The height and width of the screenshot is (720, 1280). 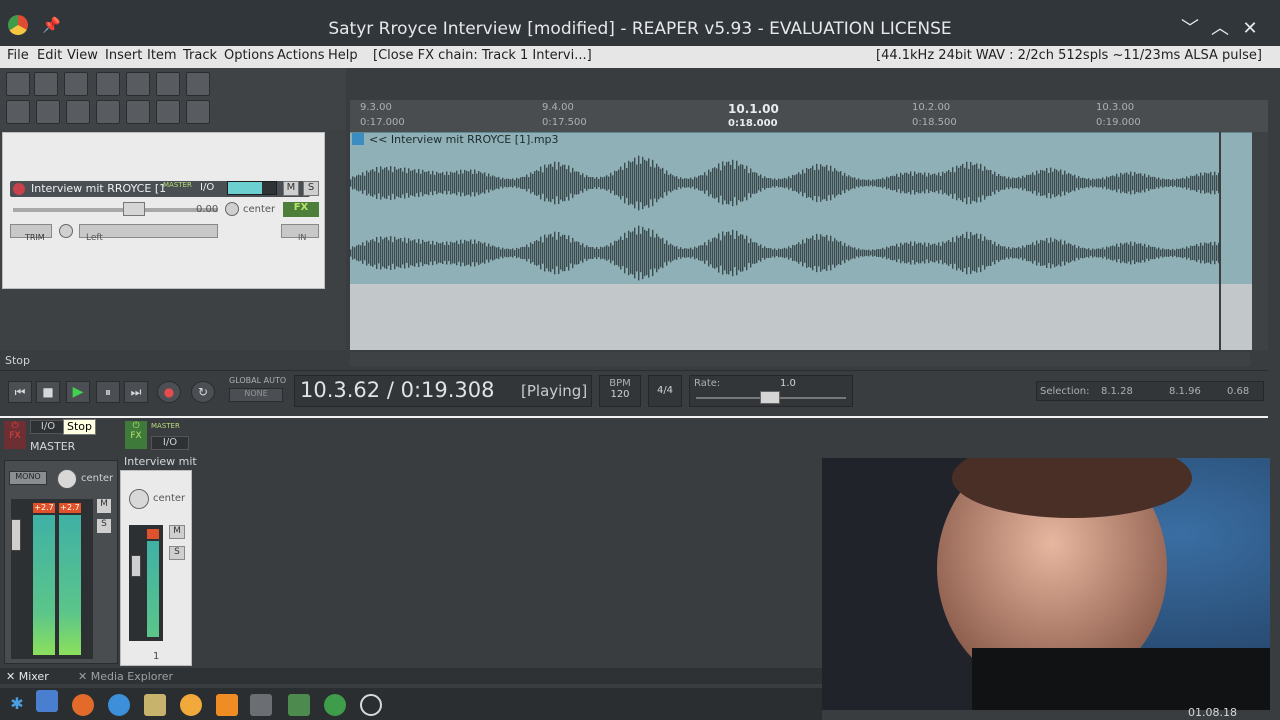 What do you see at coordinates (256, 395) in the screenshot?
I see `automation-mode-button: NONE` at bounding box center [256, 395].